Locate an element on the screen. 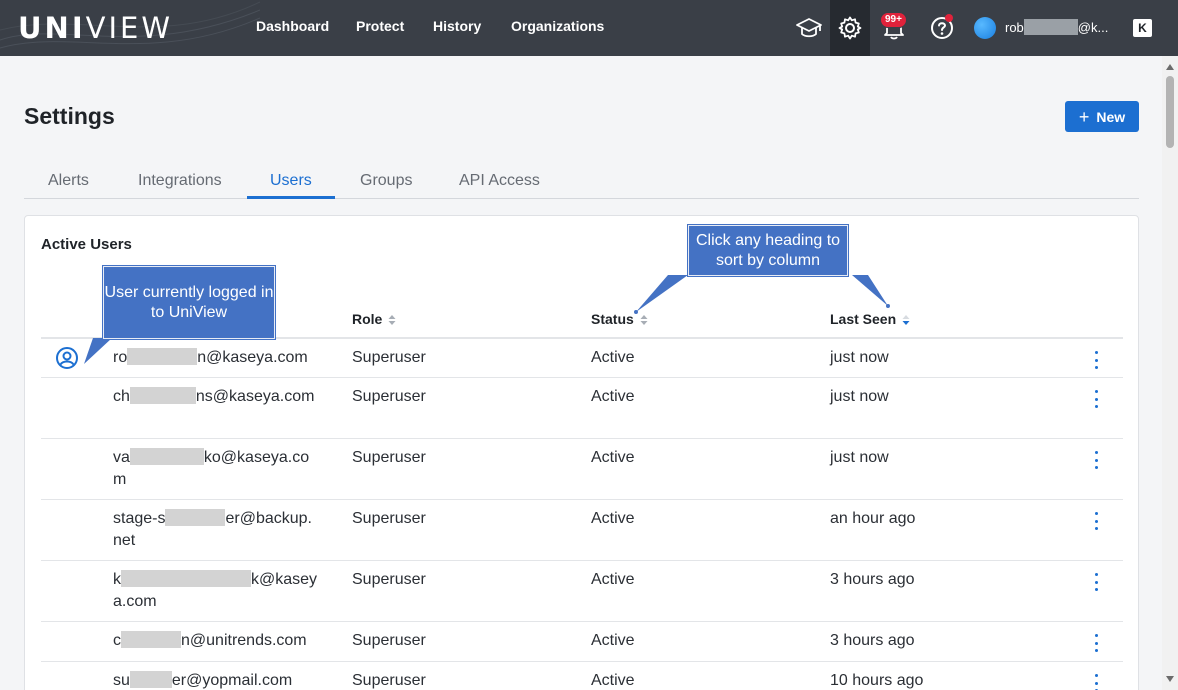 Image resolution: width=1178 pixels, height=690 pixels. scroll-down-arrow-icon is located at coordinates (1170, 679).